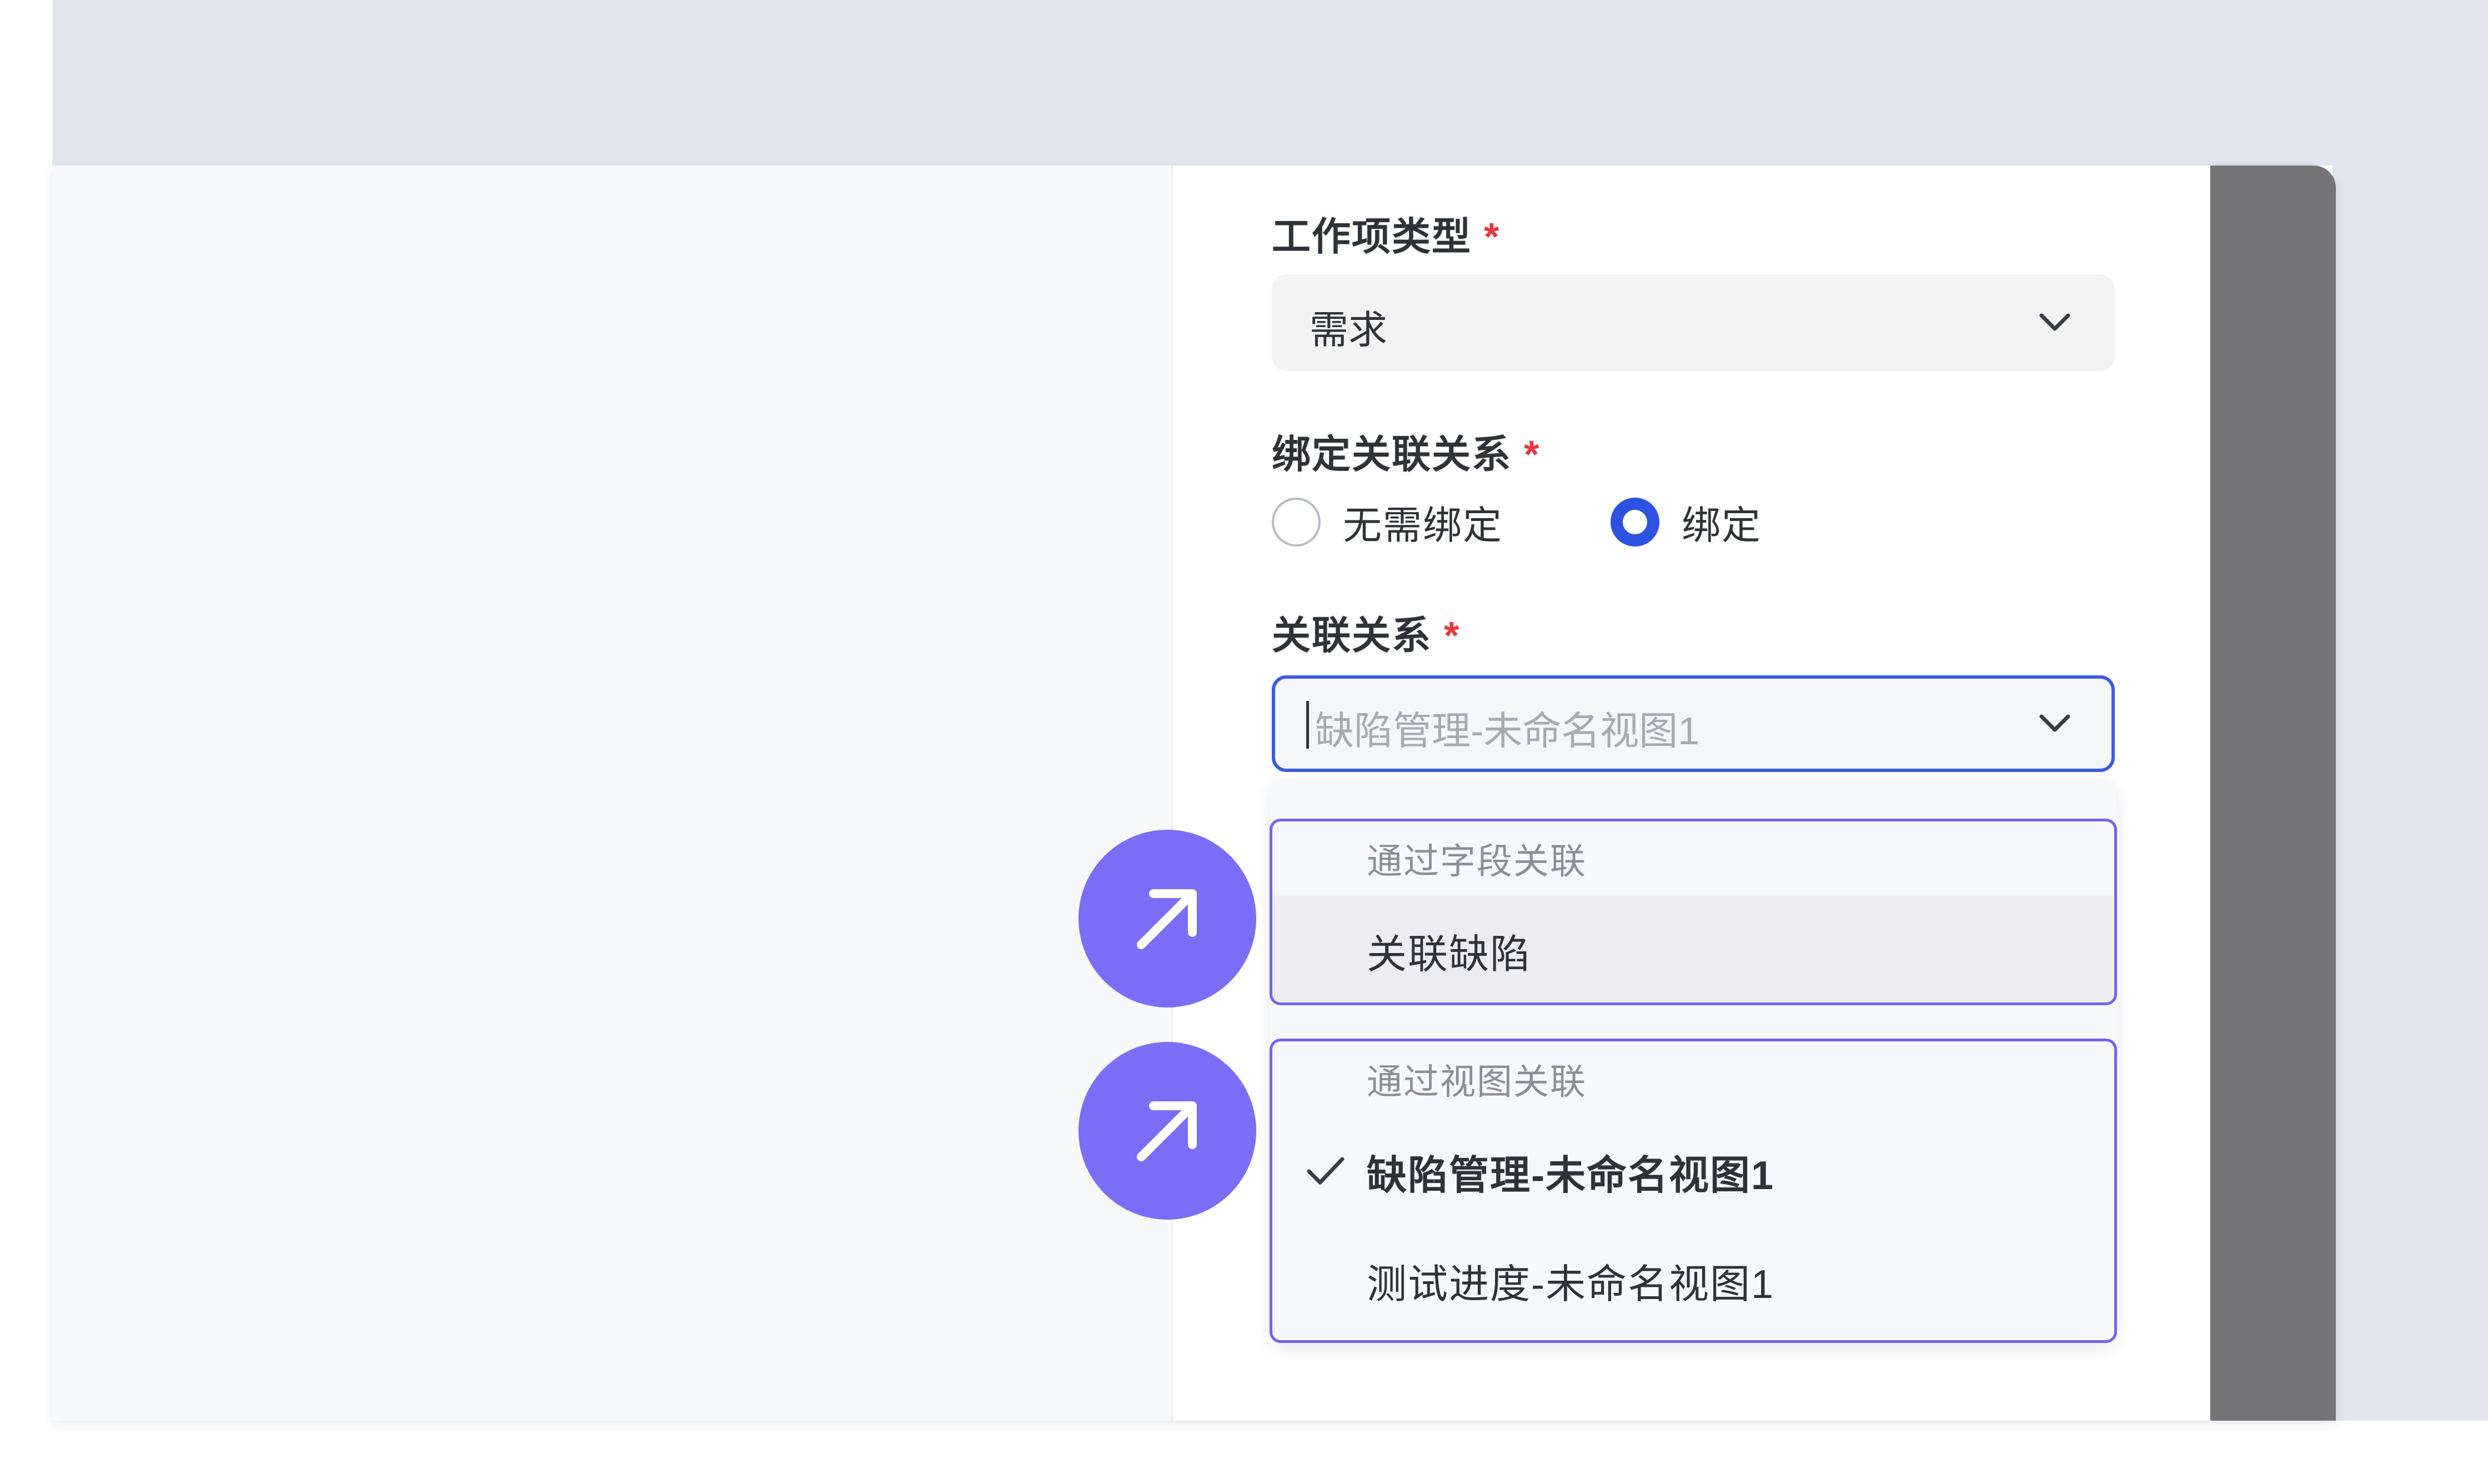 This screenshot has width=2488, height=1484. What do you see at coordinates (1449, 954) in the screenshot?
I see `option-label: 关联缺陷` at bounding box center [1449, 954].